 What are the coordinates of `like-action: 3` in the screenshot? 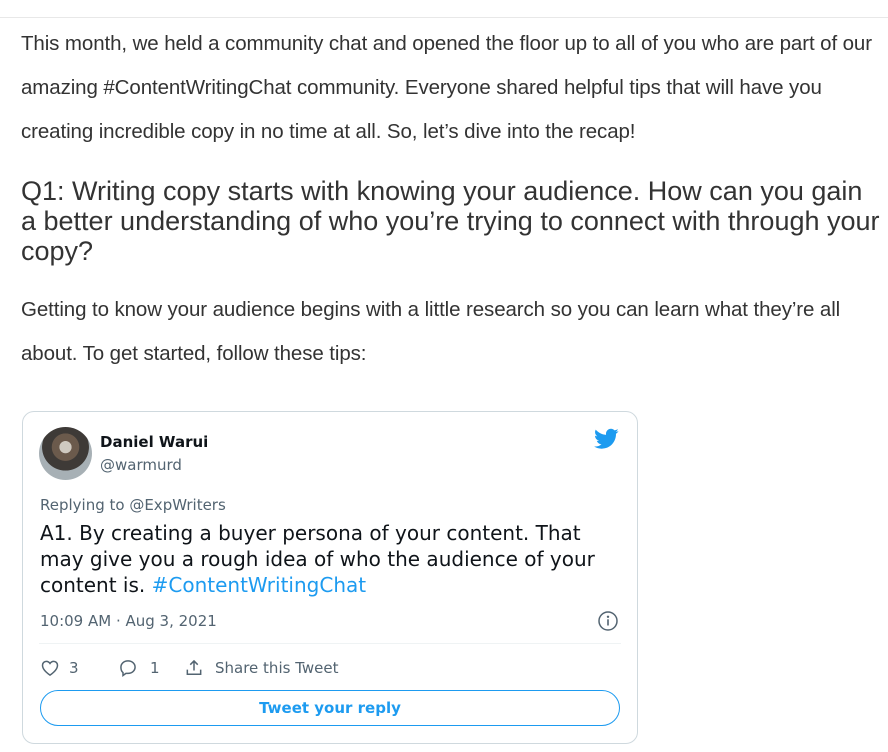 It's located at (65, 668).